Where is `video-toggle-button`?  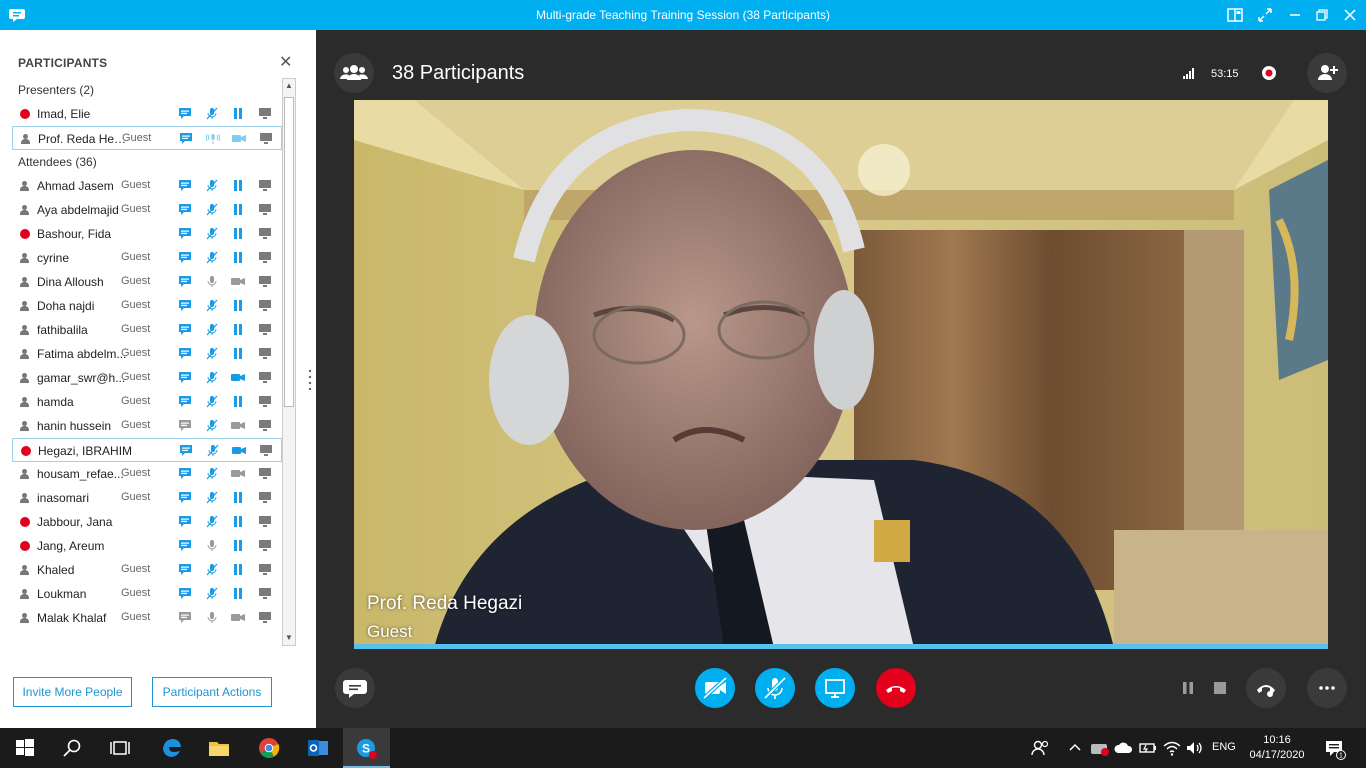 video-toggle-button is located at coordinates (715, 688).